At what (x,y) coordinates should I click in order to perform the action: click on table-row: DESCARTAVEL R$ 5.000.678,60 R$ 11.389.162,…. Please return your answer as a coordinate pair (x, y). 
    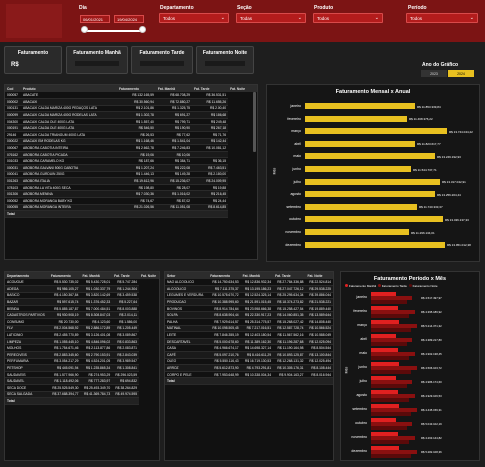
    Looking at the image, I should click on (249, 342).